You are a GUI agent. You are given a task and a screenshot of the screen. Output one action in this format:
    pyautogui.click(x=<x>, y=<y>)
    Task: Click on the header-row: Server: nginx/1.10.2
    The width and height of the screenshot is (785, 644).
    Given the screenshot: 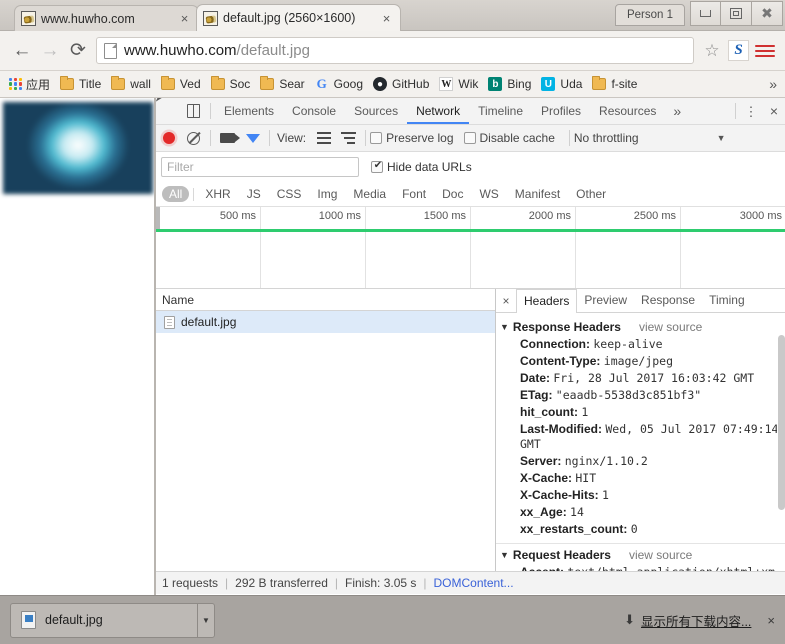 What is the action you would take?
    pyautogui.click(x=640, y=461)
    